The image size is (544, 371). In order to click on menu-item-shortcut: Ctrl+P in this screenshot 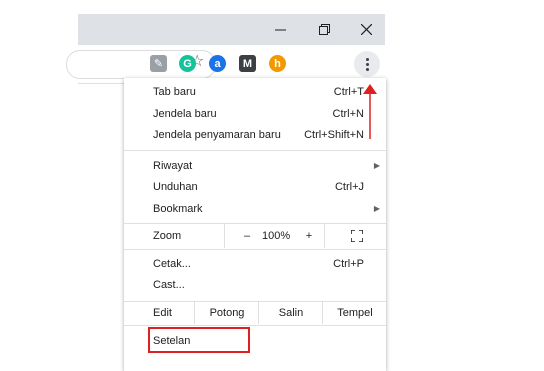, I will do `click(348, 264)`.